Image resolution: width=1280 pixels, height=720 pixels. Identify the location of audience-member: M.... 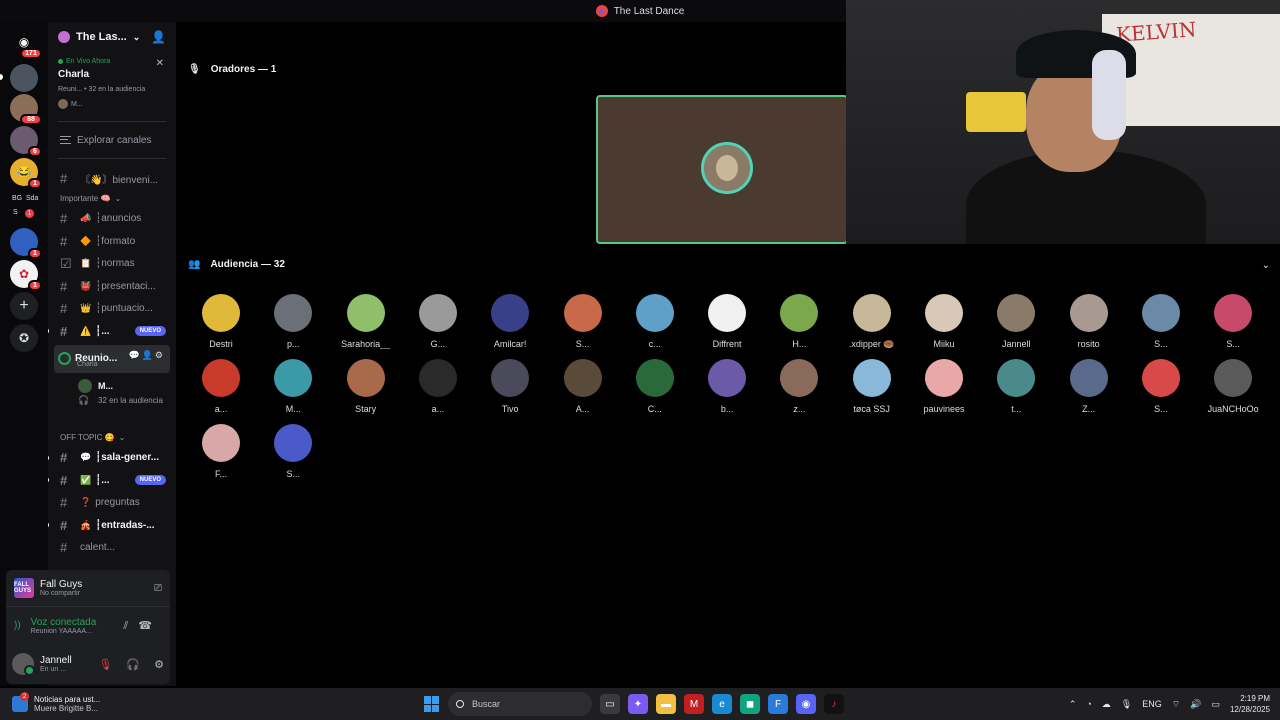
(293, 386).